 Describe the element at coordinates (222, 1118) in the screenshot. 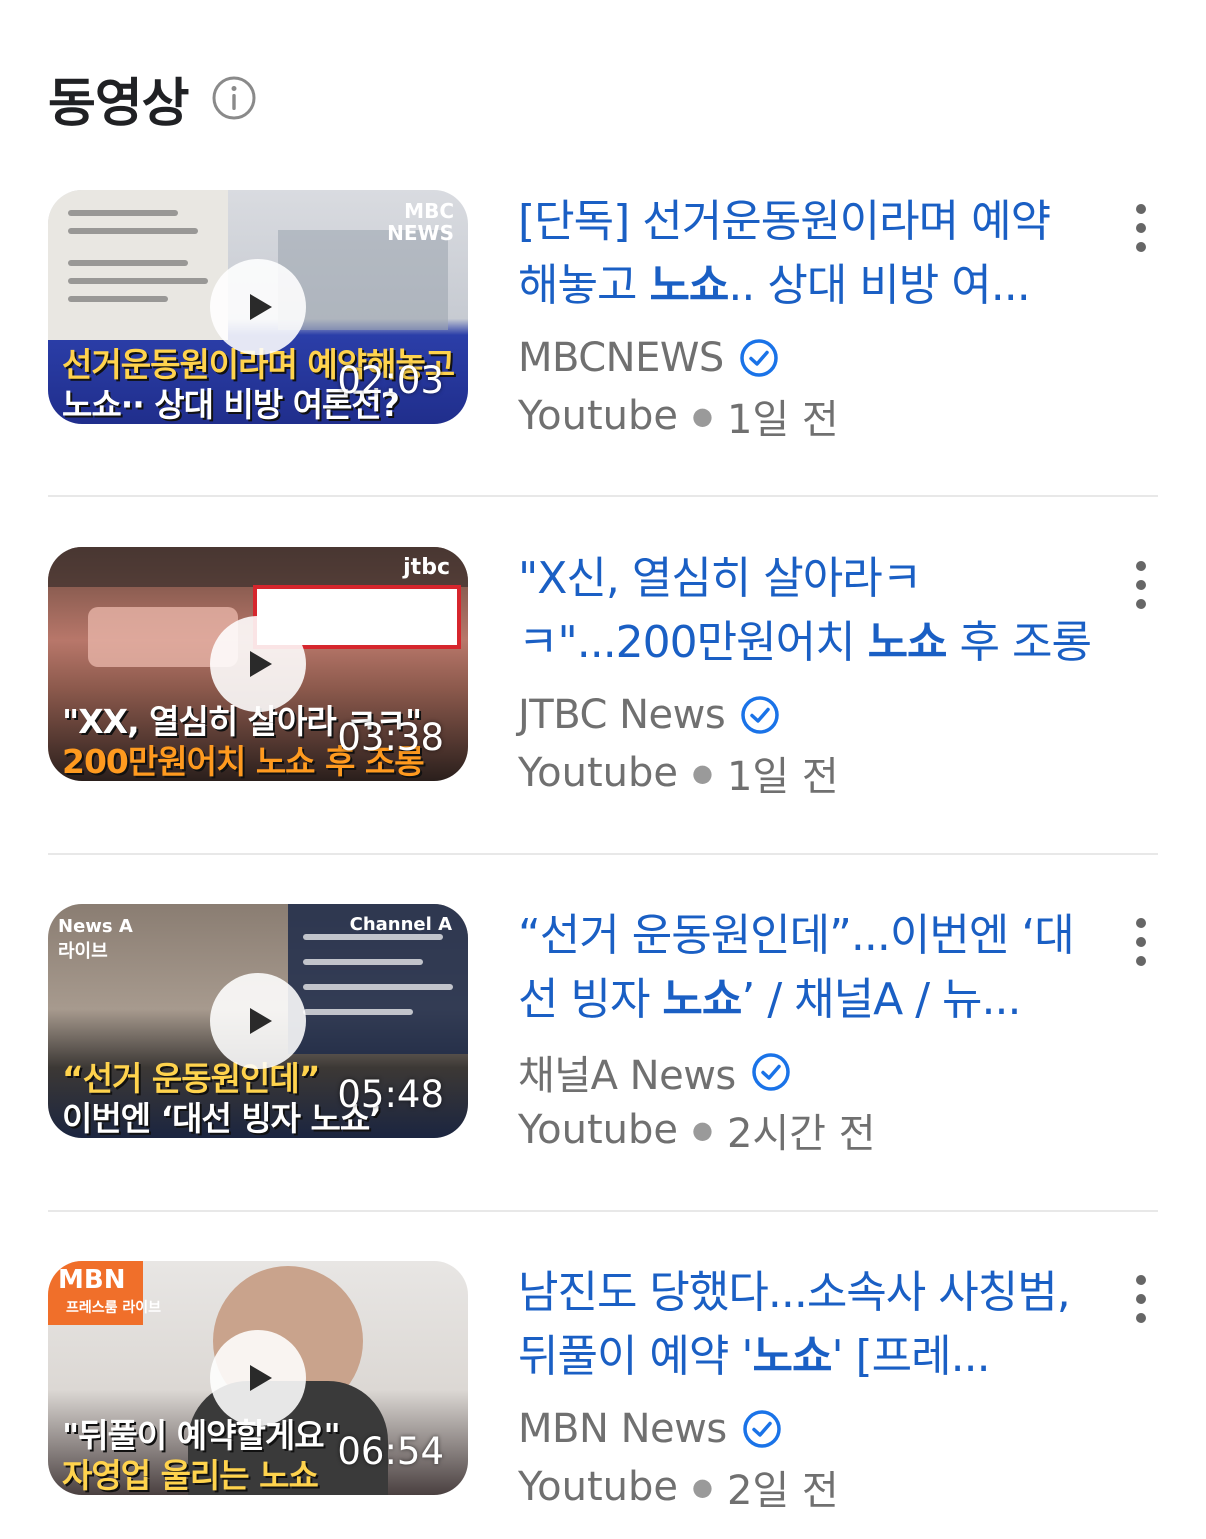

I see `thumbnail-caption: 이번엔 ‘대선 빙자 노쇼’` at that location.